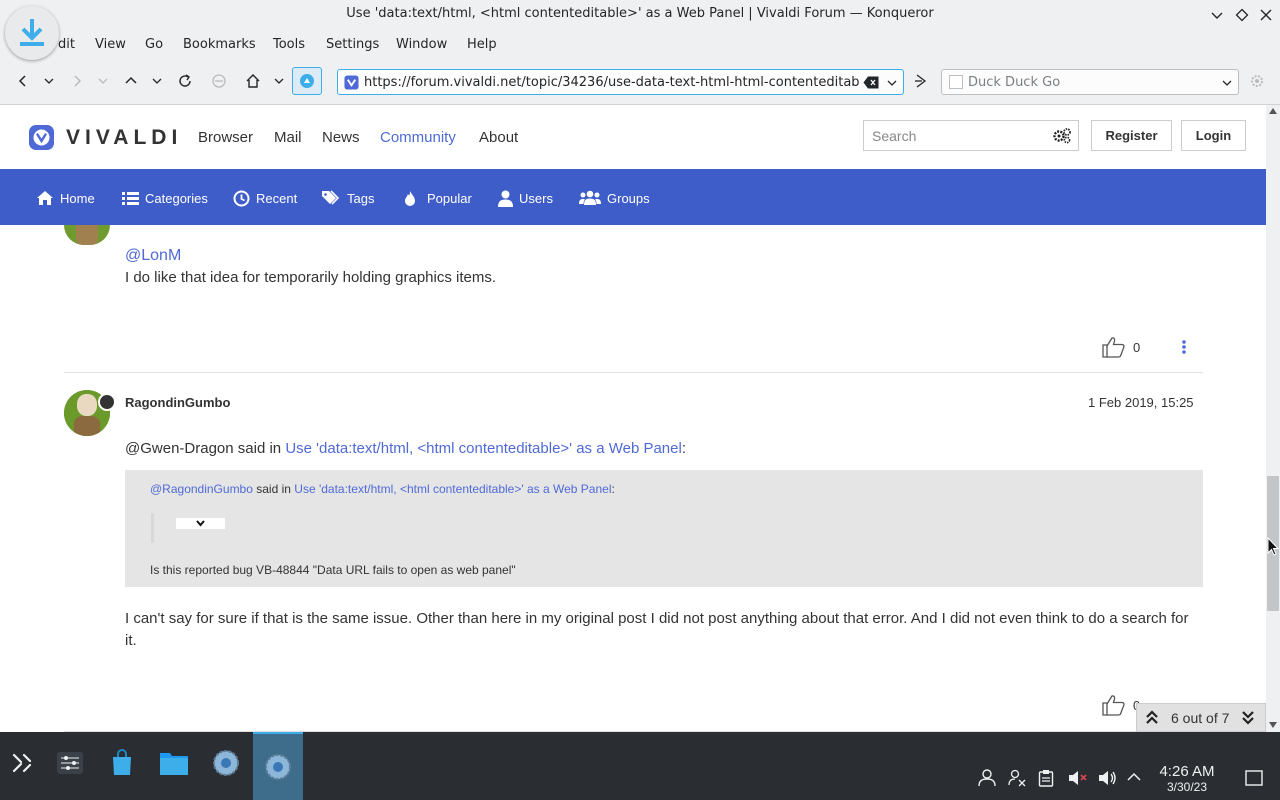 This screenshot has height=800, width=1280. What do you see at coordinates (1090, 82) in the screenshot?
I see `web-search-bar: Duck Duck Go` at bounding box center [1090, 82].